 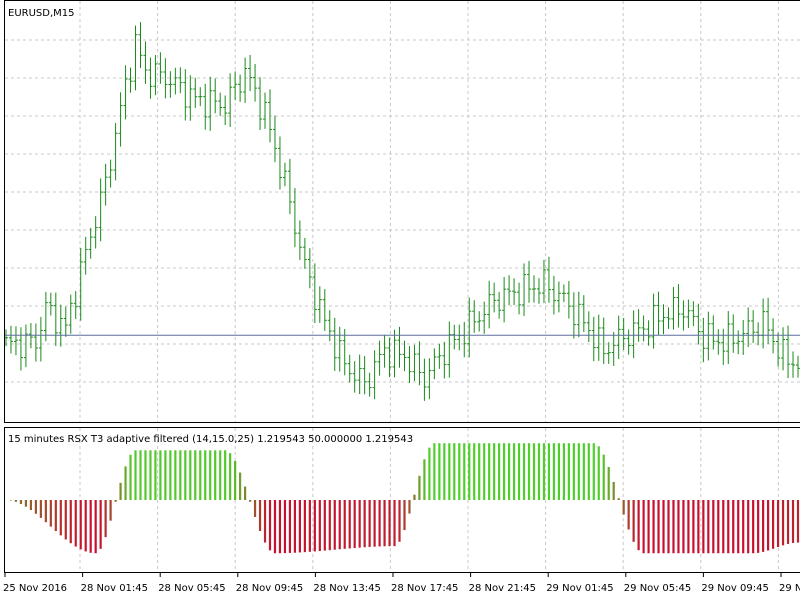 I want to click on time-tick-label: 29 Nov 05:45, so click(x=657, y=588).